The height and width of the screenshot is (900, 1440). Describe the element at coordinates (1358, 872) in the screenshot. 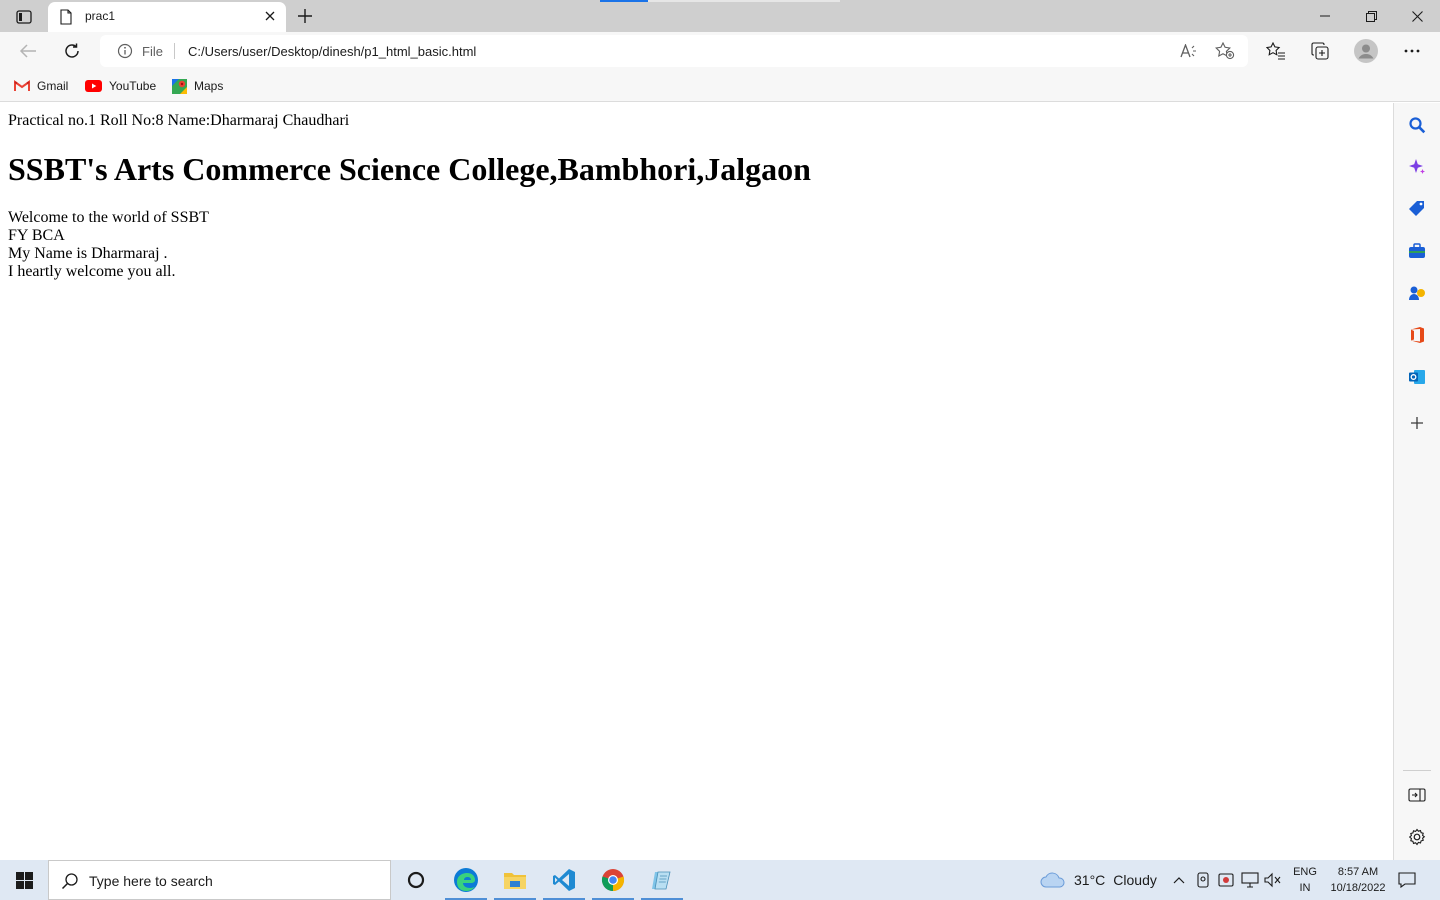

I see `clock-time: 8:57 AM` at that location.